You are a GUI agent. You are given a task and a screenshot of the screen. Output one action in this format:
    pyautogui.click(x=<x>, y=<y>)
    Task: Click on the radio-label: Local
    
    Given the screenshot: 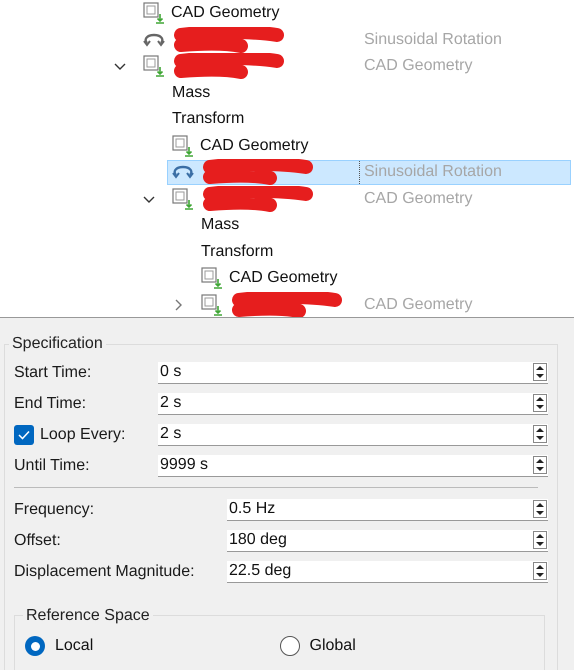 What is the action you would take?
    pyautogui.click(x=74, y=646)
    